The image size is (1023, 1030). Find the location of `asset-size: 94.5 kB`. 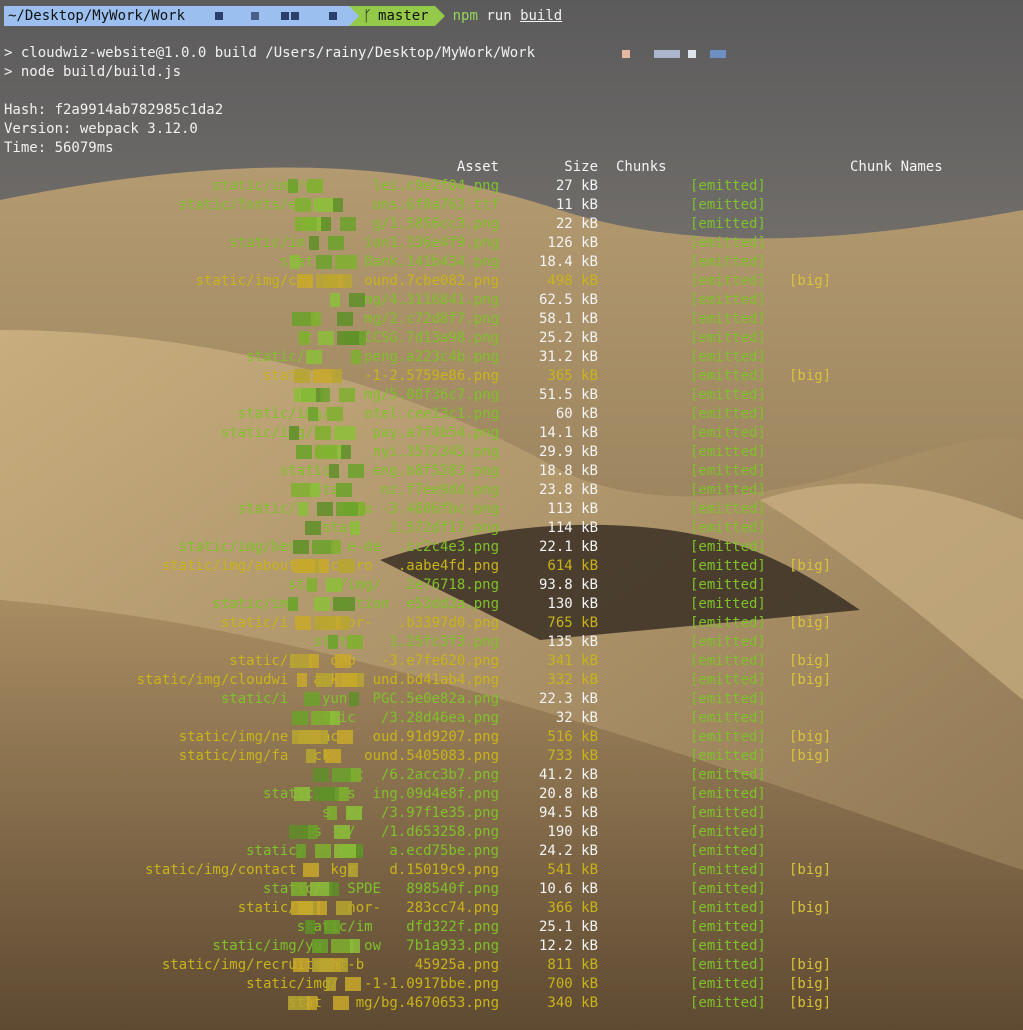

asset-size: 94.5 kB is located at coordinates (568, 813).